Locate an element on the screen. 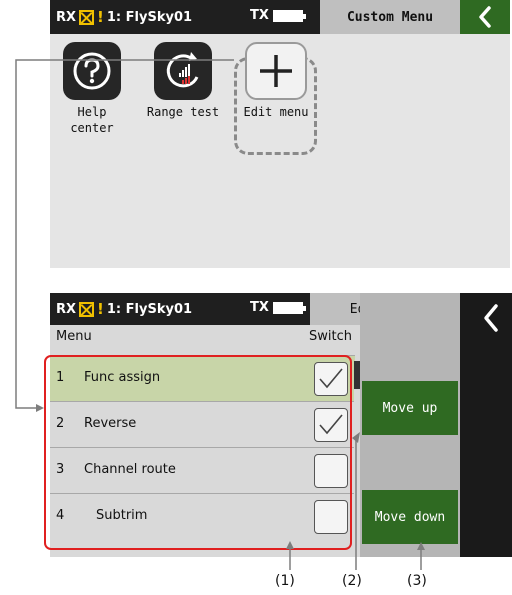  move-down-button: Move down is located at coordinates (410, 517).